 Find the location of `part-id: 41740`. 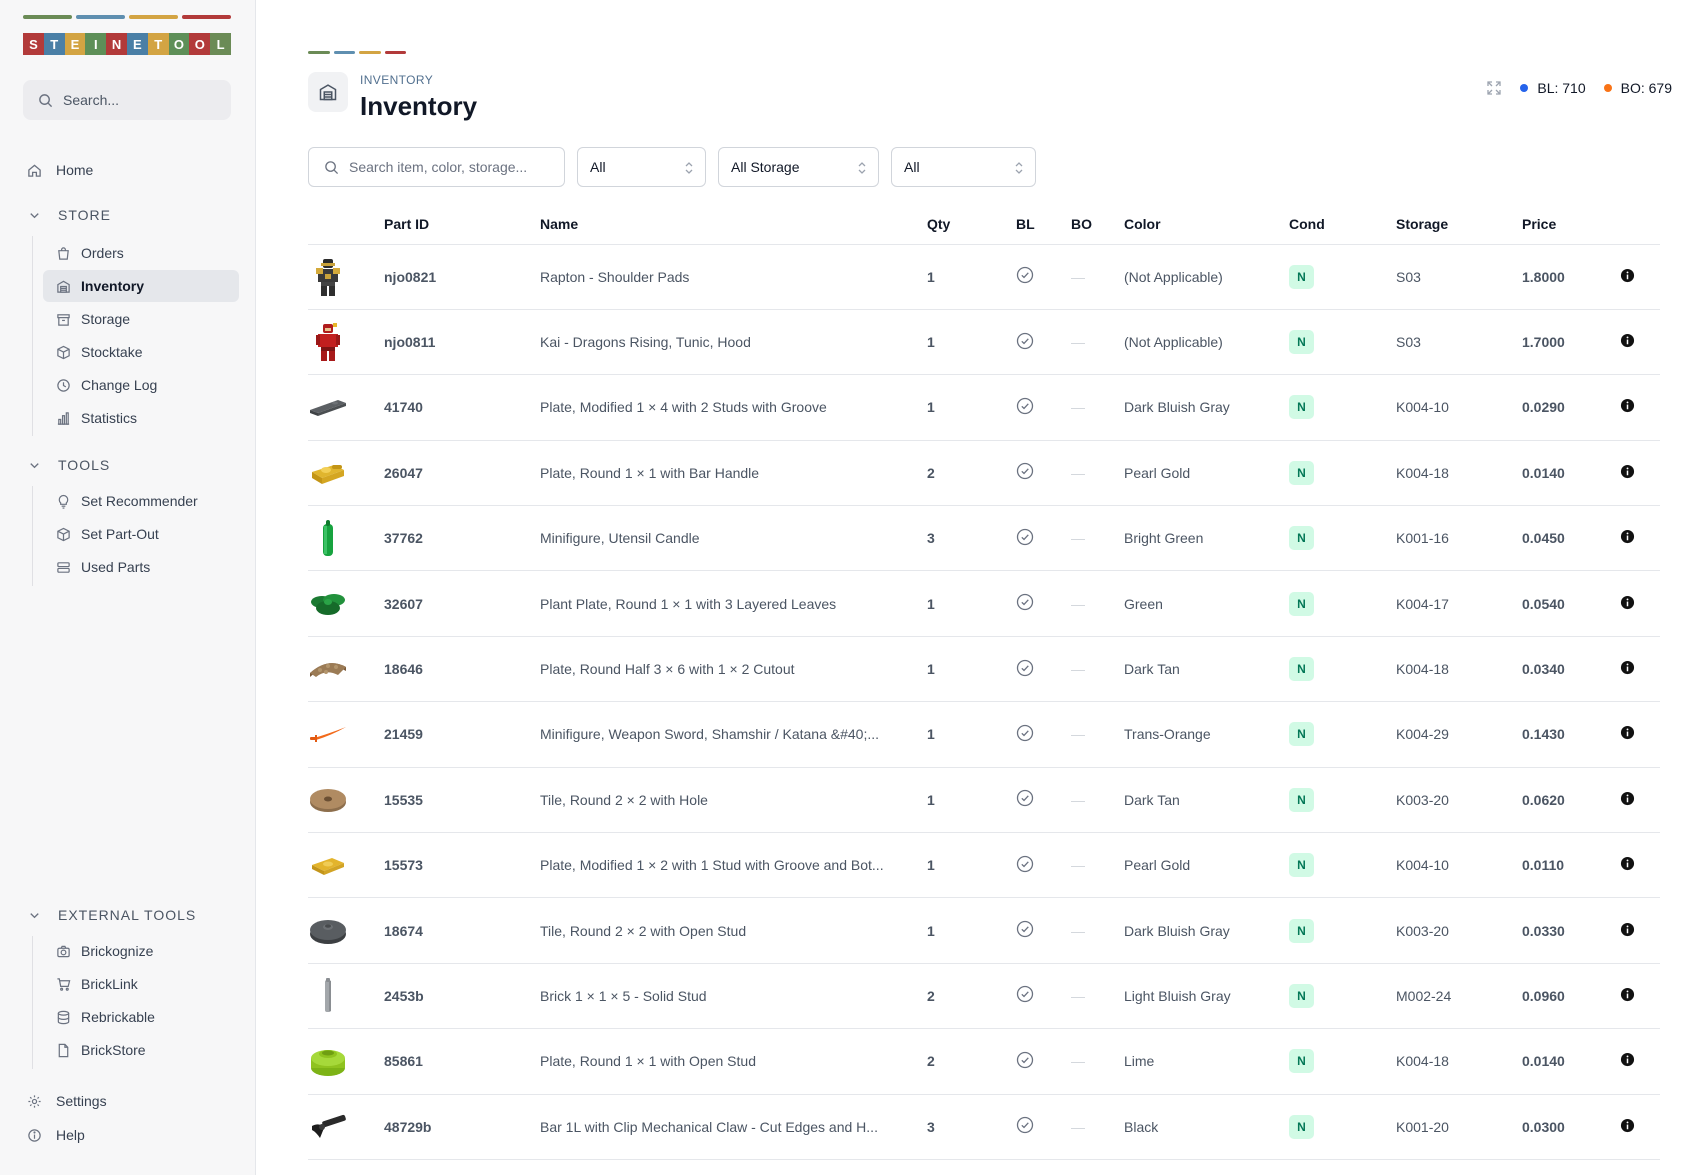

part-id: 41740 is located at coordinates (462, 407).